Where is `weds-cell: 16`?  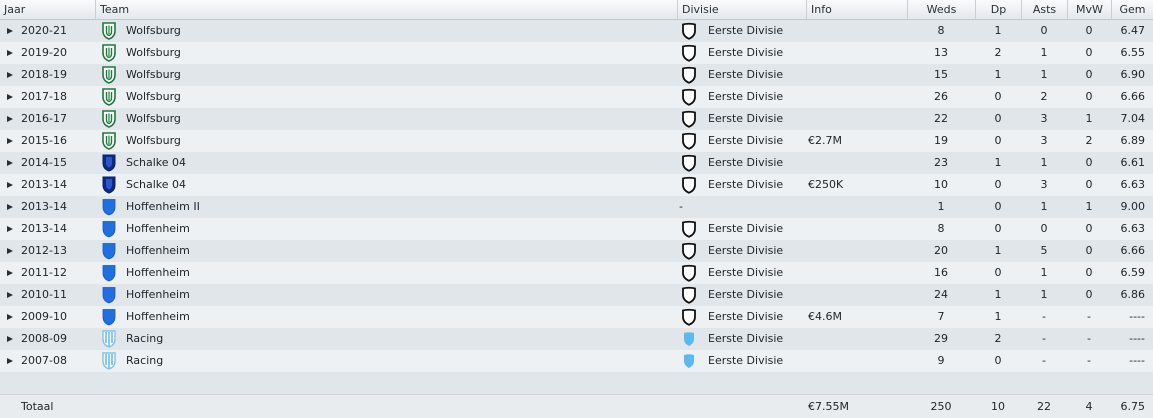
weds-cell: 16 is located at coordinates (941, 272).